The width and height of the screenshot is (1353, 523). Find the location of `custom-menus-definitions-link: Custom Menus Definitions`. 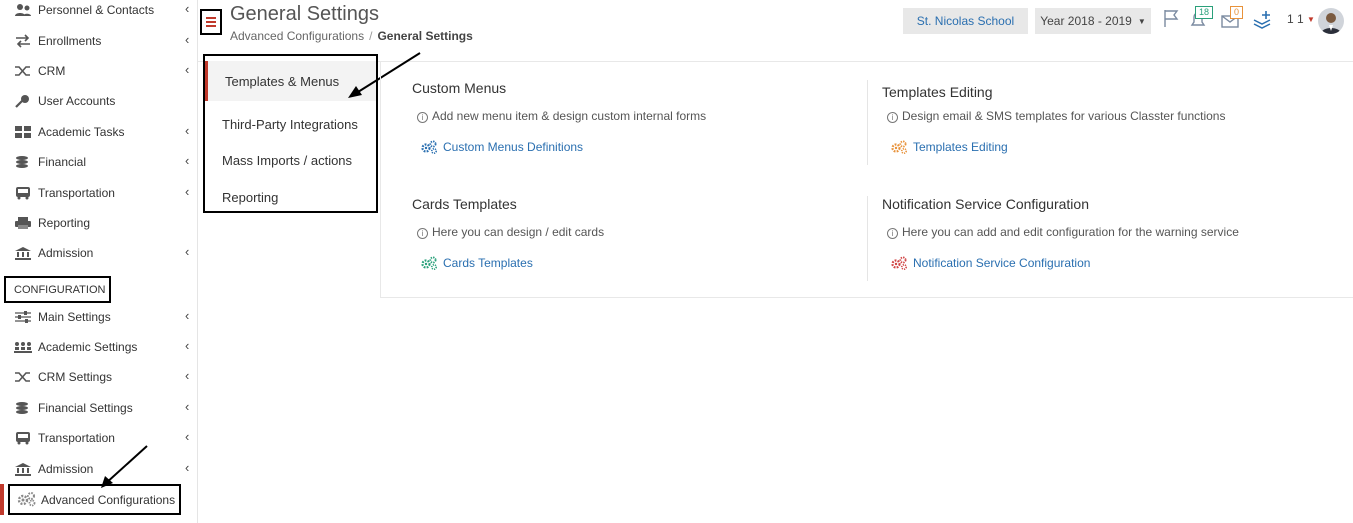

custom-menus-definitions-link: Custom Menus Definitions is located at coordinates (502, 147).